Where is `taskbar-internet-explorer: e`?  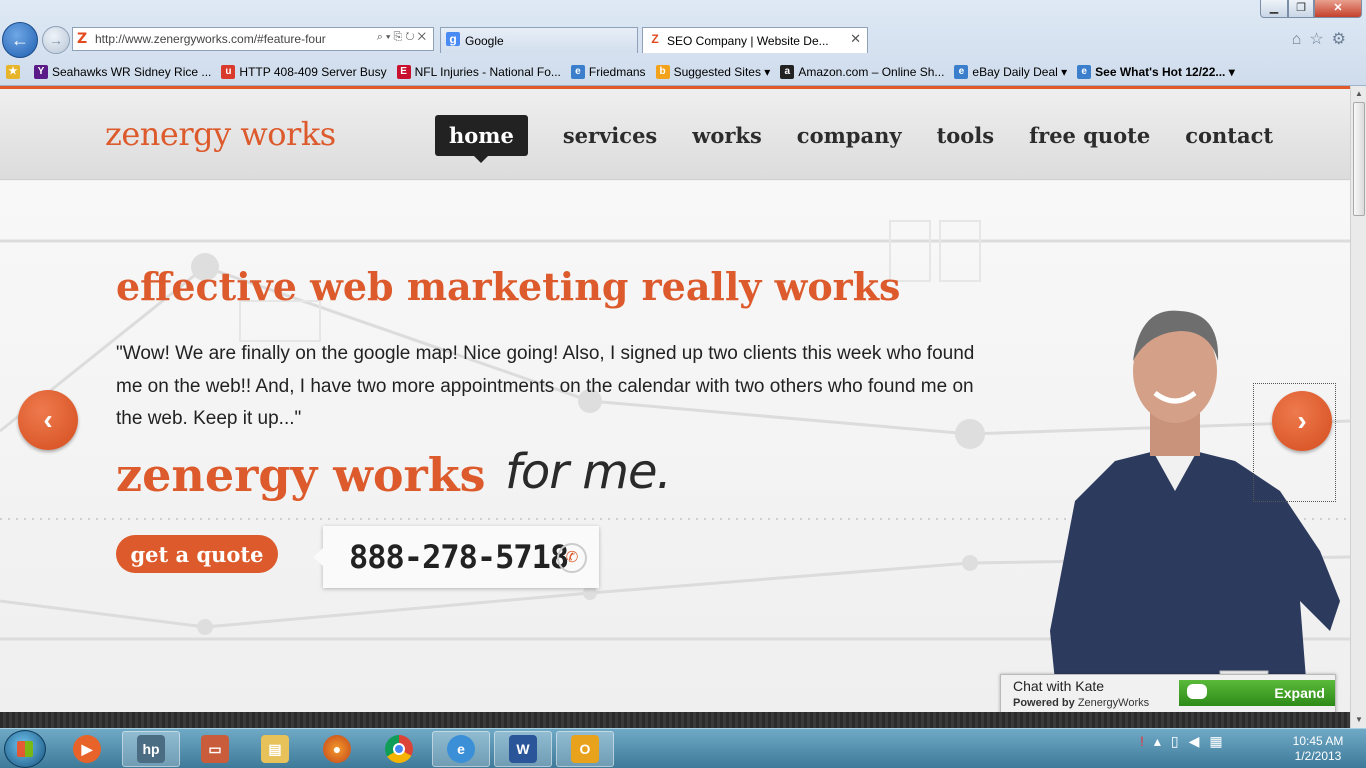
taskbar-internet-explorer: e is located at coordinates (461, 749).